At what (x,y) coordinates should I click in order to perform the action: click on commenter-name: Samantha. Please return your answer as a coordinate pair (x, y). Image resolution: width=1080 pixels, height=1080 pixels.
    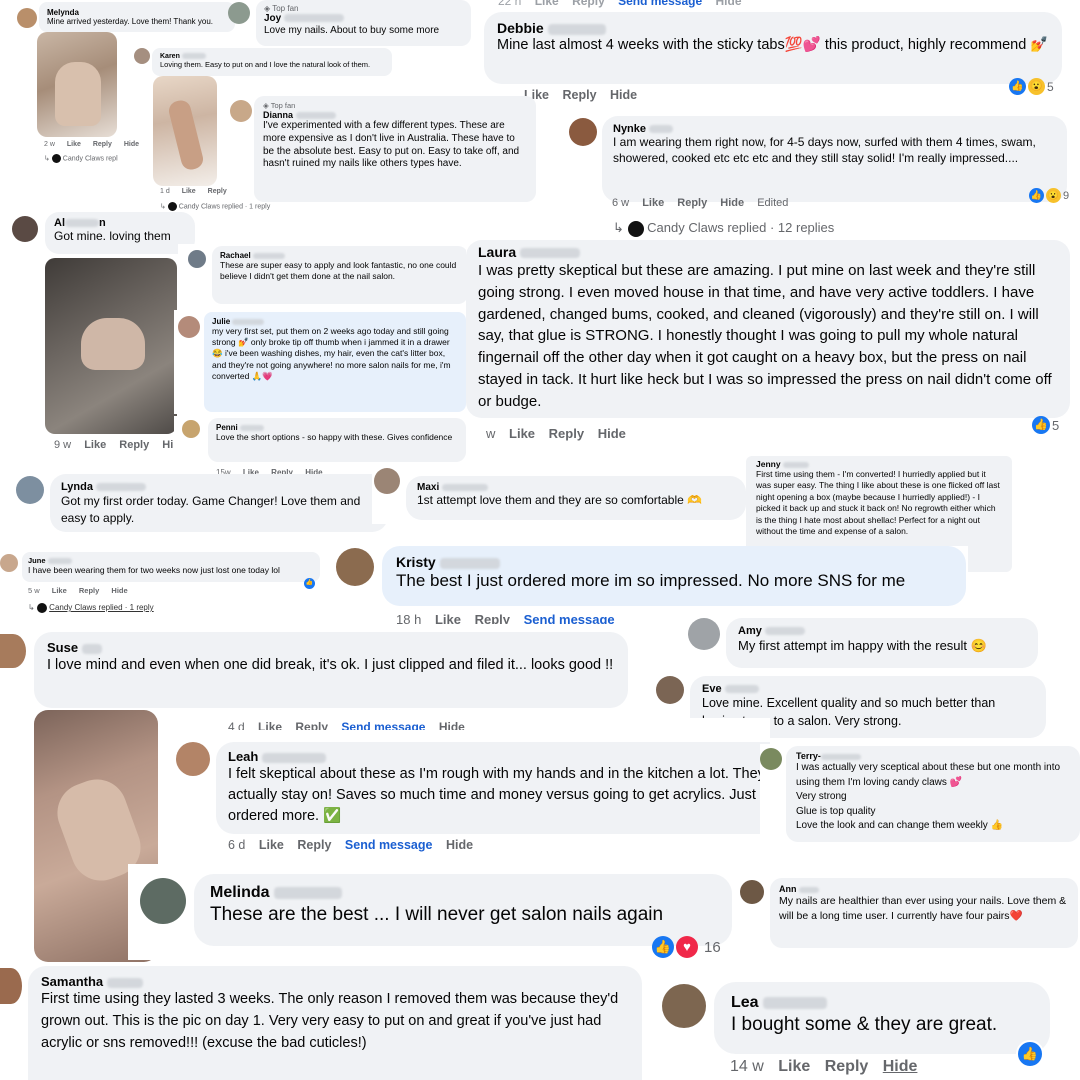
    Looking at the image, I should click on (335, 981).